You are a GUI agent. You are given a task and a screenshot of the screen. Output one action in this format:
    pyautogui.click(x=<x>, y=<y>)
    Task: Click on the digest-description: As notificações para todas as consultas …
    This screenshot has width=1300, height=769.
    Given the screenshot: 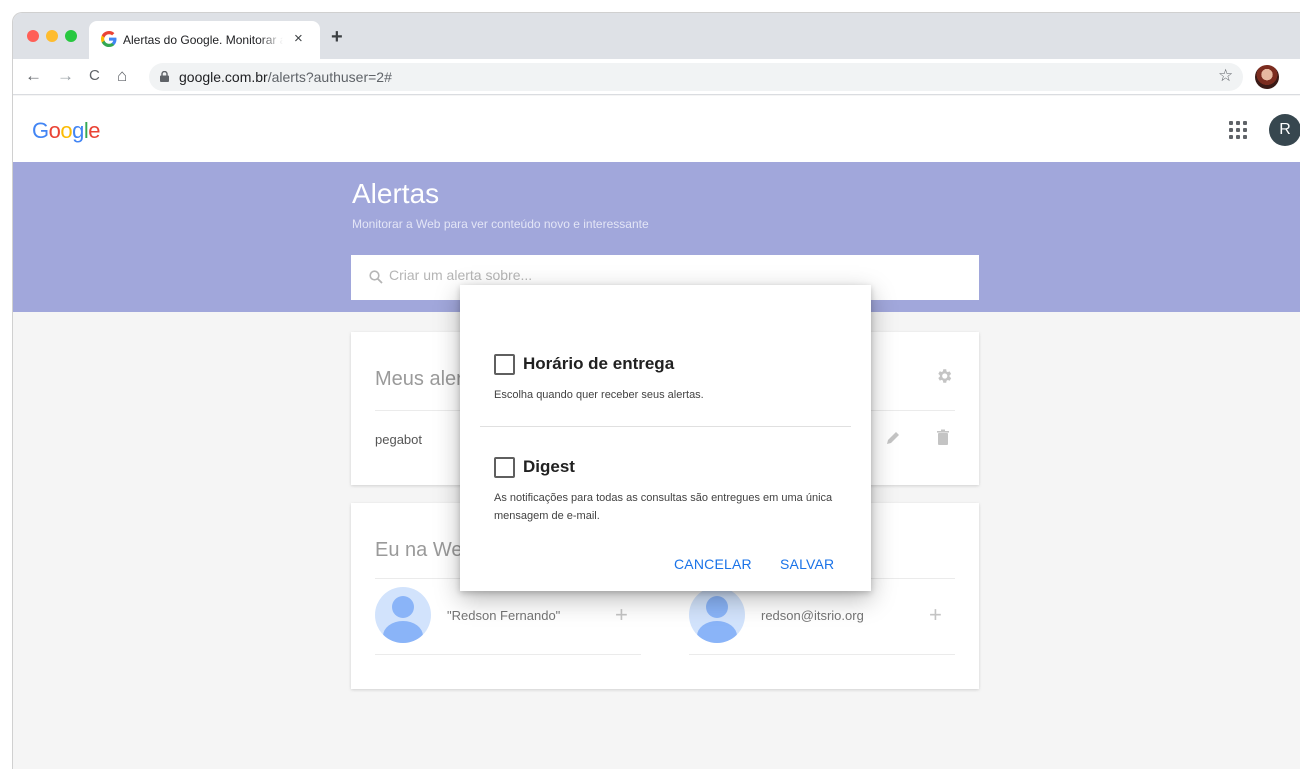 What is the action you would take?
    pyautogui.click(x=663, y=507)
    